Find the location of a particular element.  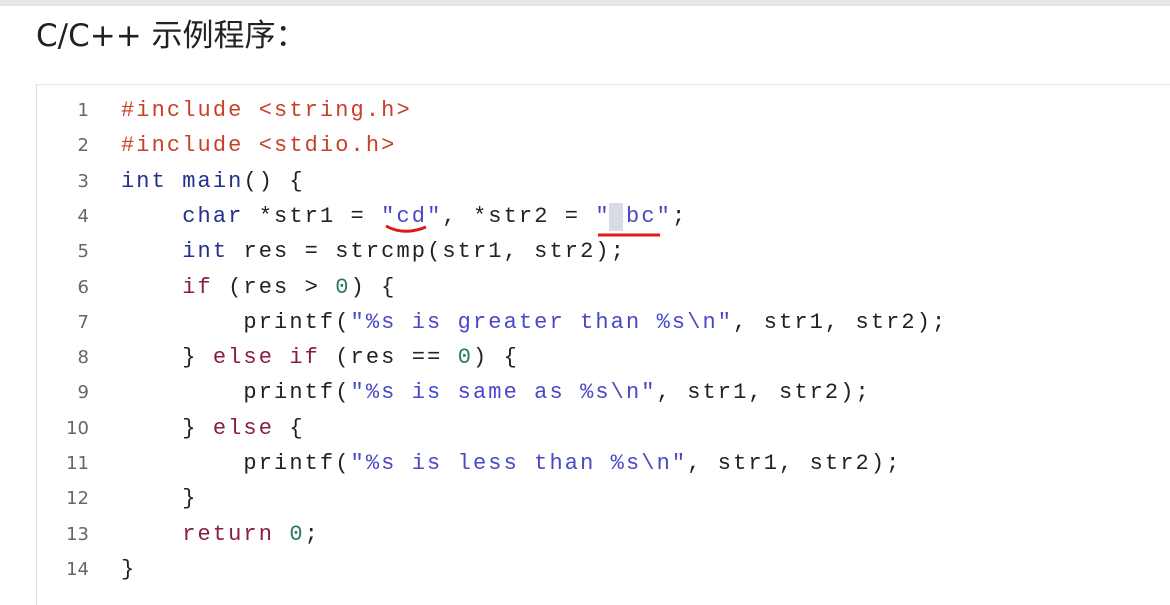

underline-cd is located at coordinates (406, 228).